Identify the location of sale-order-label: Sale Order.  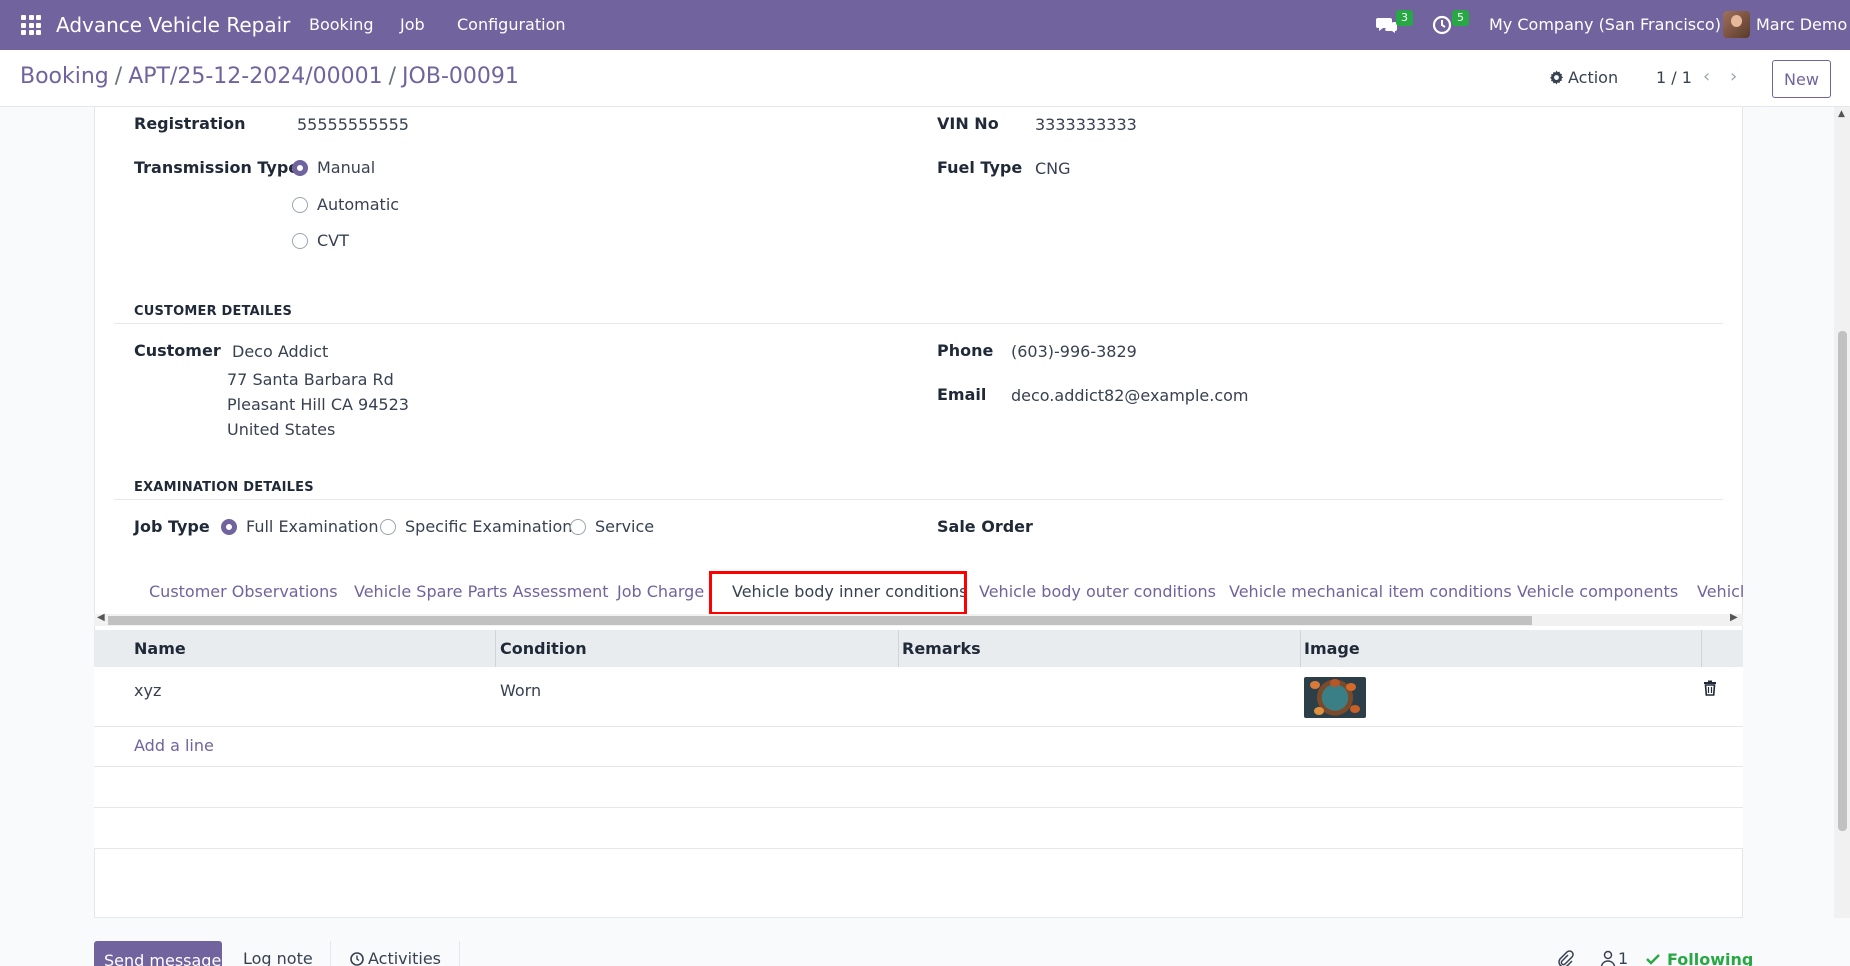
(985, 526).